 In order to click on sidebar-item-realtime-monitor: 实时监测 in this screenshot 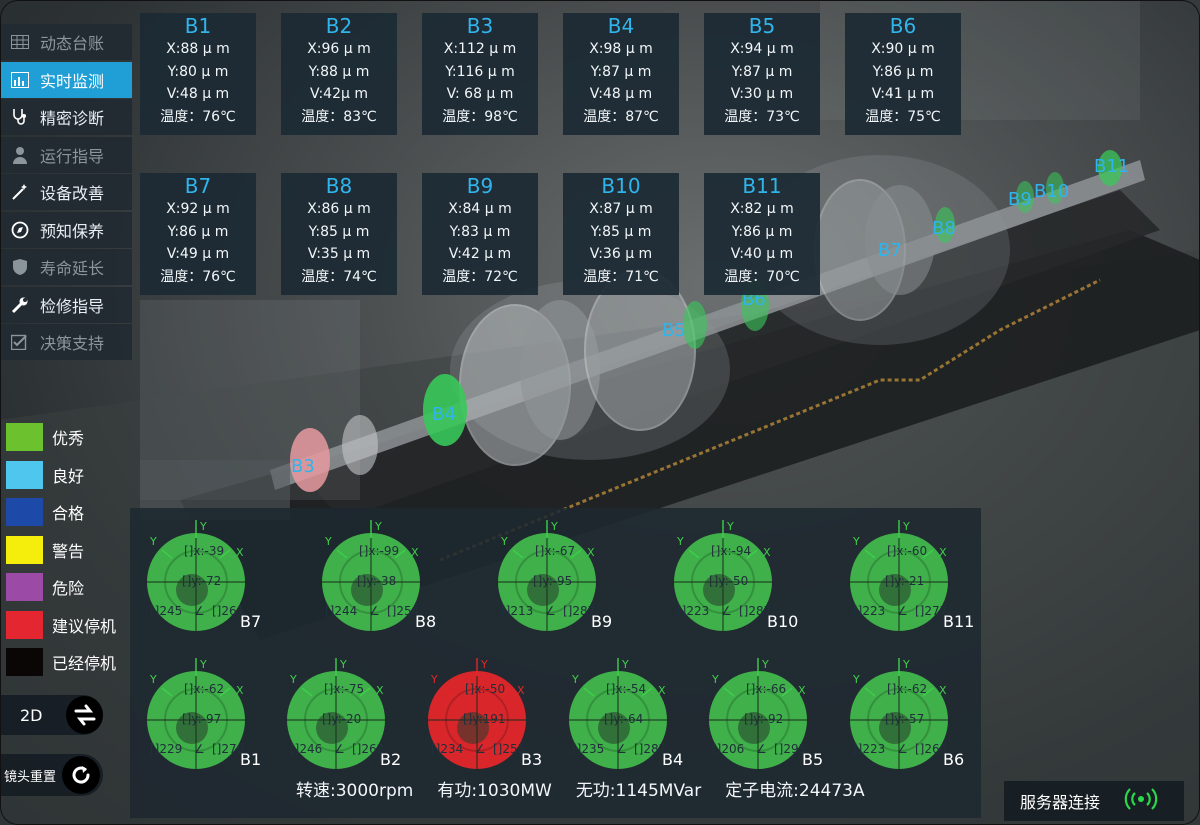, I will do `click(66, 79)`.